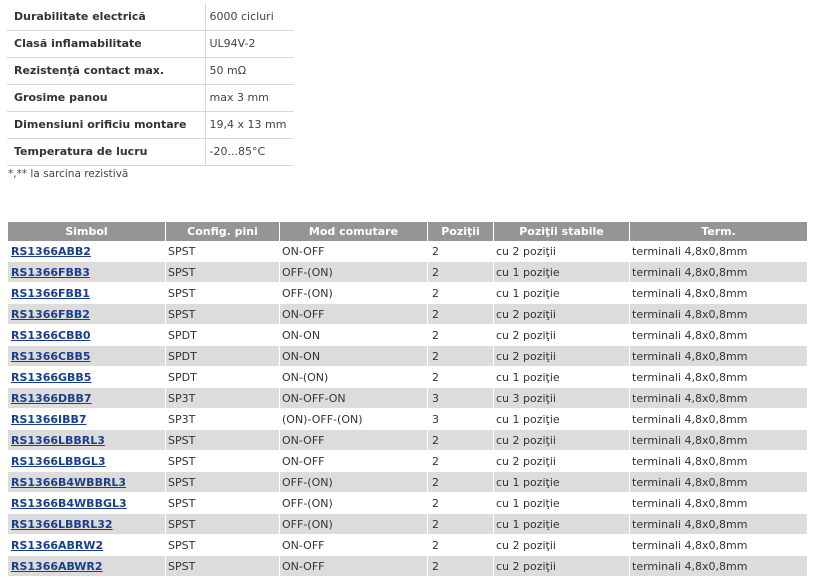  What do you see at coordinates (106, 17) in the screenshot?
I see `spec-label: Durabilitate electrică` at bounding box center [106, 17].